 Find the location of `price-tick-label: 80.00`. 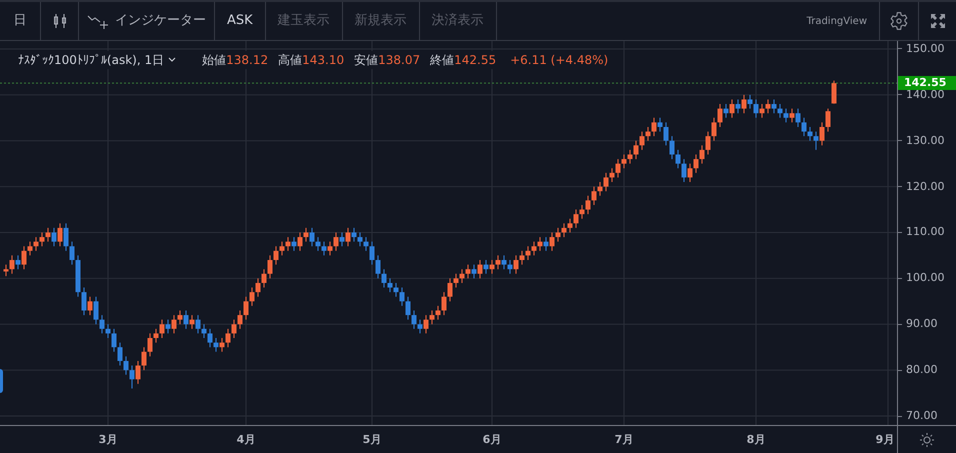

price-tick-label: 80.00 is located at coordinates (922, 370).